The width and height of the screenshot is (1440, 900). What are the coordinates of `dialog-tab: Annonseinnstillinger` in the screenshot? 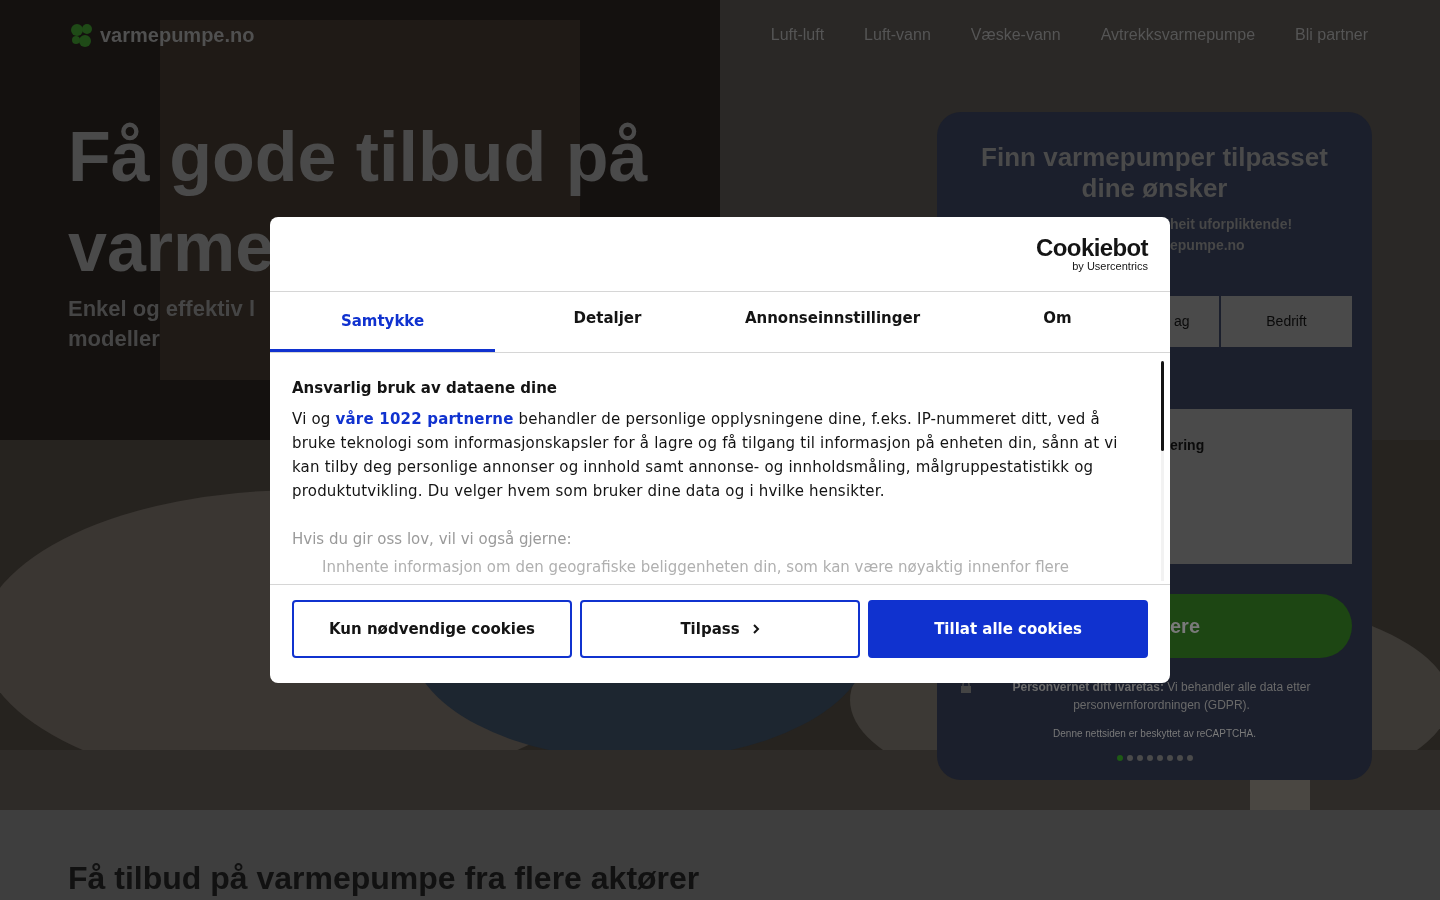 It's located at (832, 322).